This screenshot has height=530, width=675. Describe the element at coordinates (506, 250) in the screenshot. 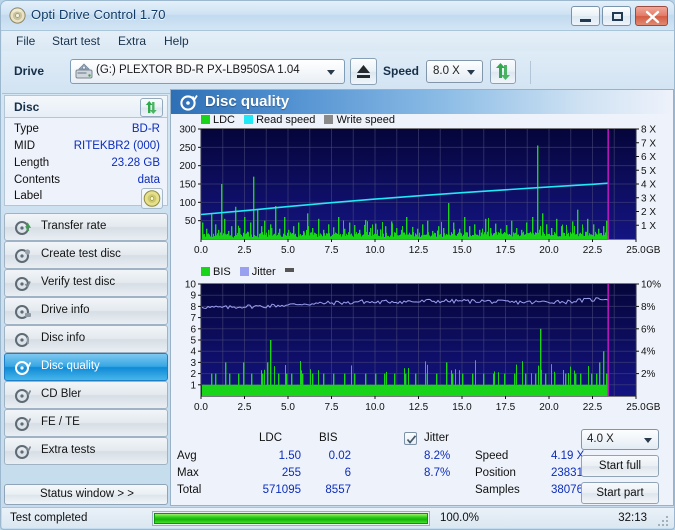

I see `svg-text: 17.5` at that location.